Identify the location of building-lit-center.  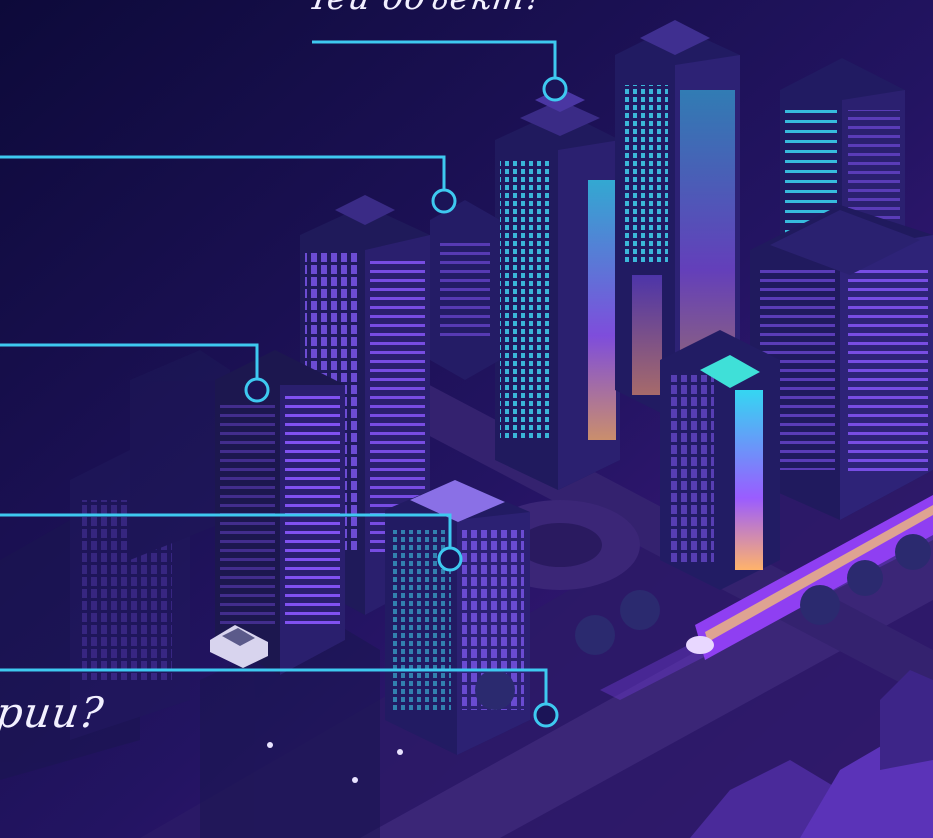
(457, 617).